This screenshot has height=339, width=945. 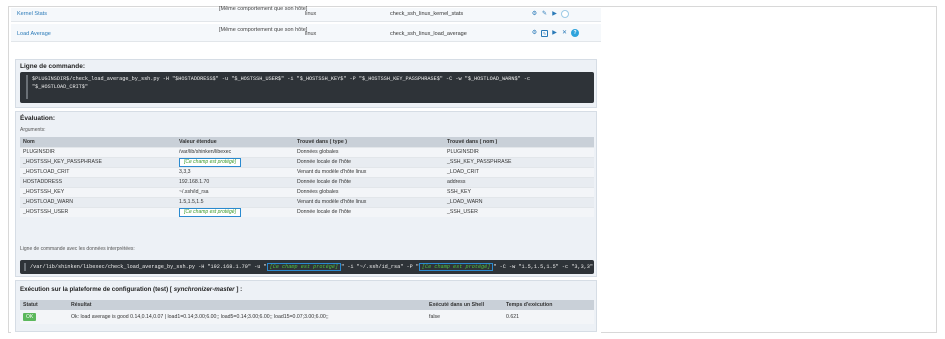 What do you see at coordinates (235, 191) in the screenshot?
I see `arg-value: ~/.ssh/id_rsa` at bounding box center [235, 191].